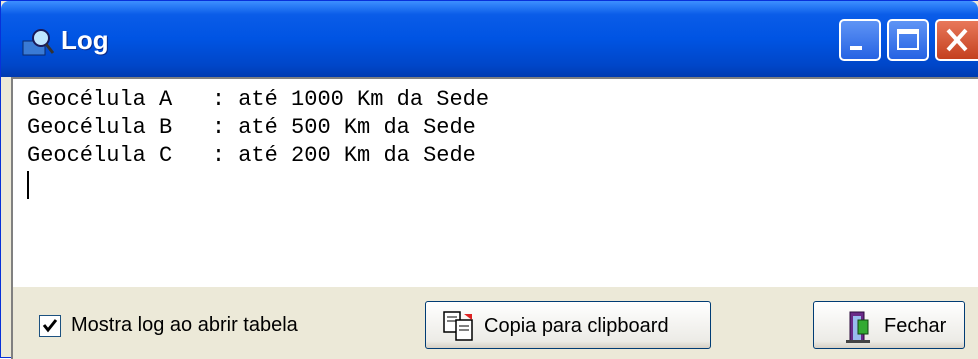  I want to click on maximize-button, so click(908, 40).